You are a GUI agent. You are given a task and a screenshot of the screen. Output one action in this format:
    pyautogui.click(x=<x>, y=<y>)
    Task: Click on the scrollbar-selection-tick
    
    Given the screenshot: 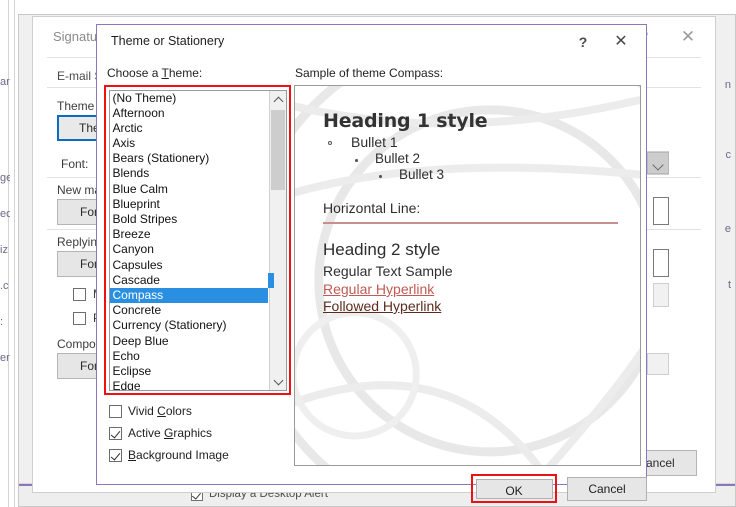 What is the action you would take?
    pyautogui.click(x=270, y=280)
    